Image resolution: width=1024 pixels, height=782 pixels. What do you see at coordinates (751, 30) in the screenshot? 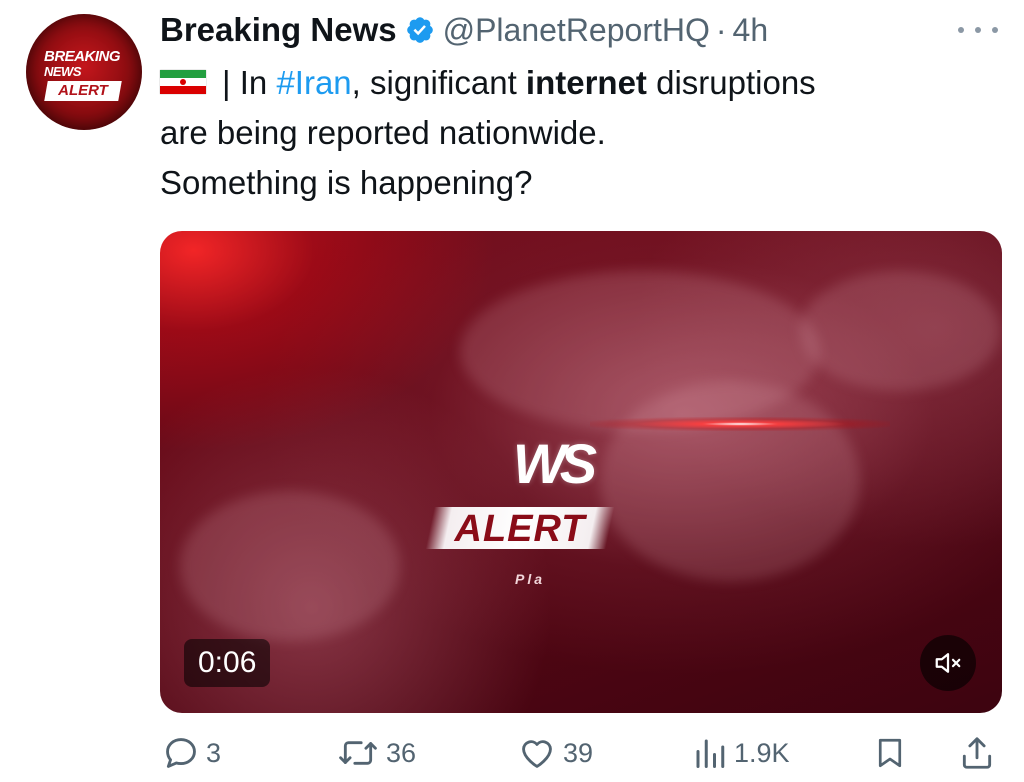
I see `timestamp: 4h` at bounding box center [751, 30].